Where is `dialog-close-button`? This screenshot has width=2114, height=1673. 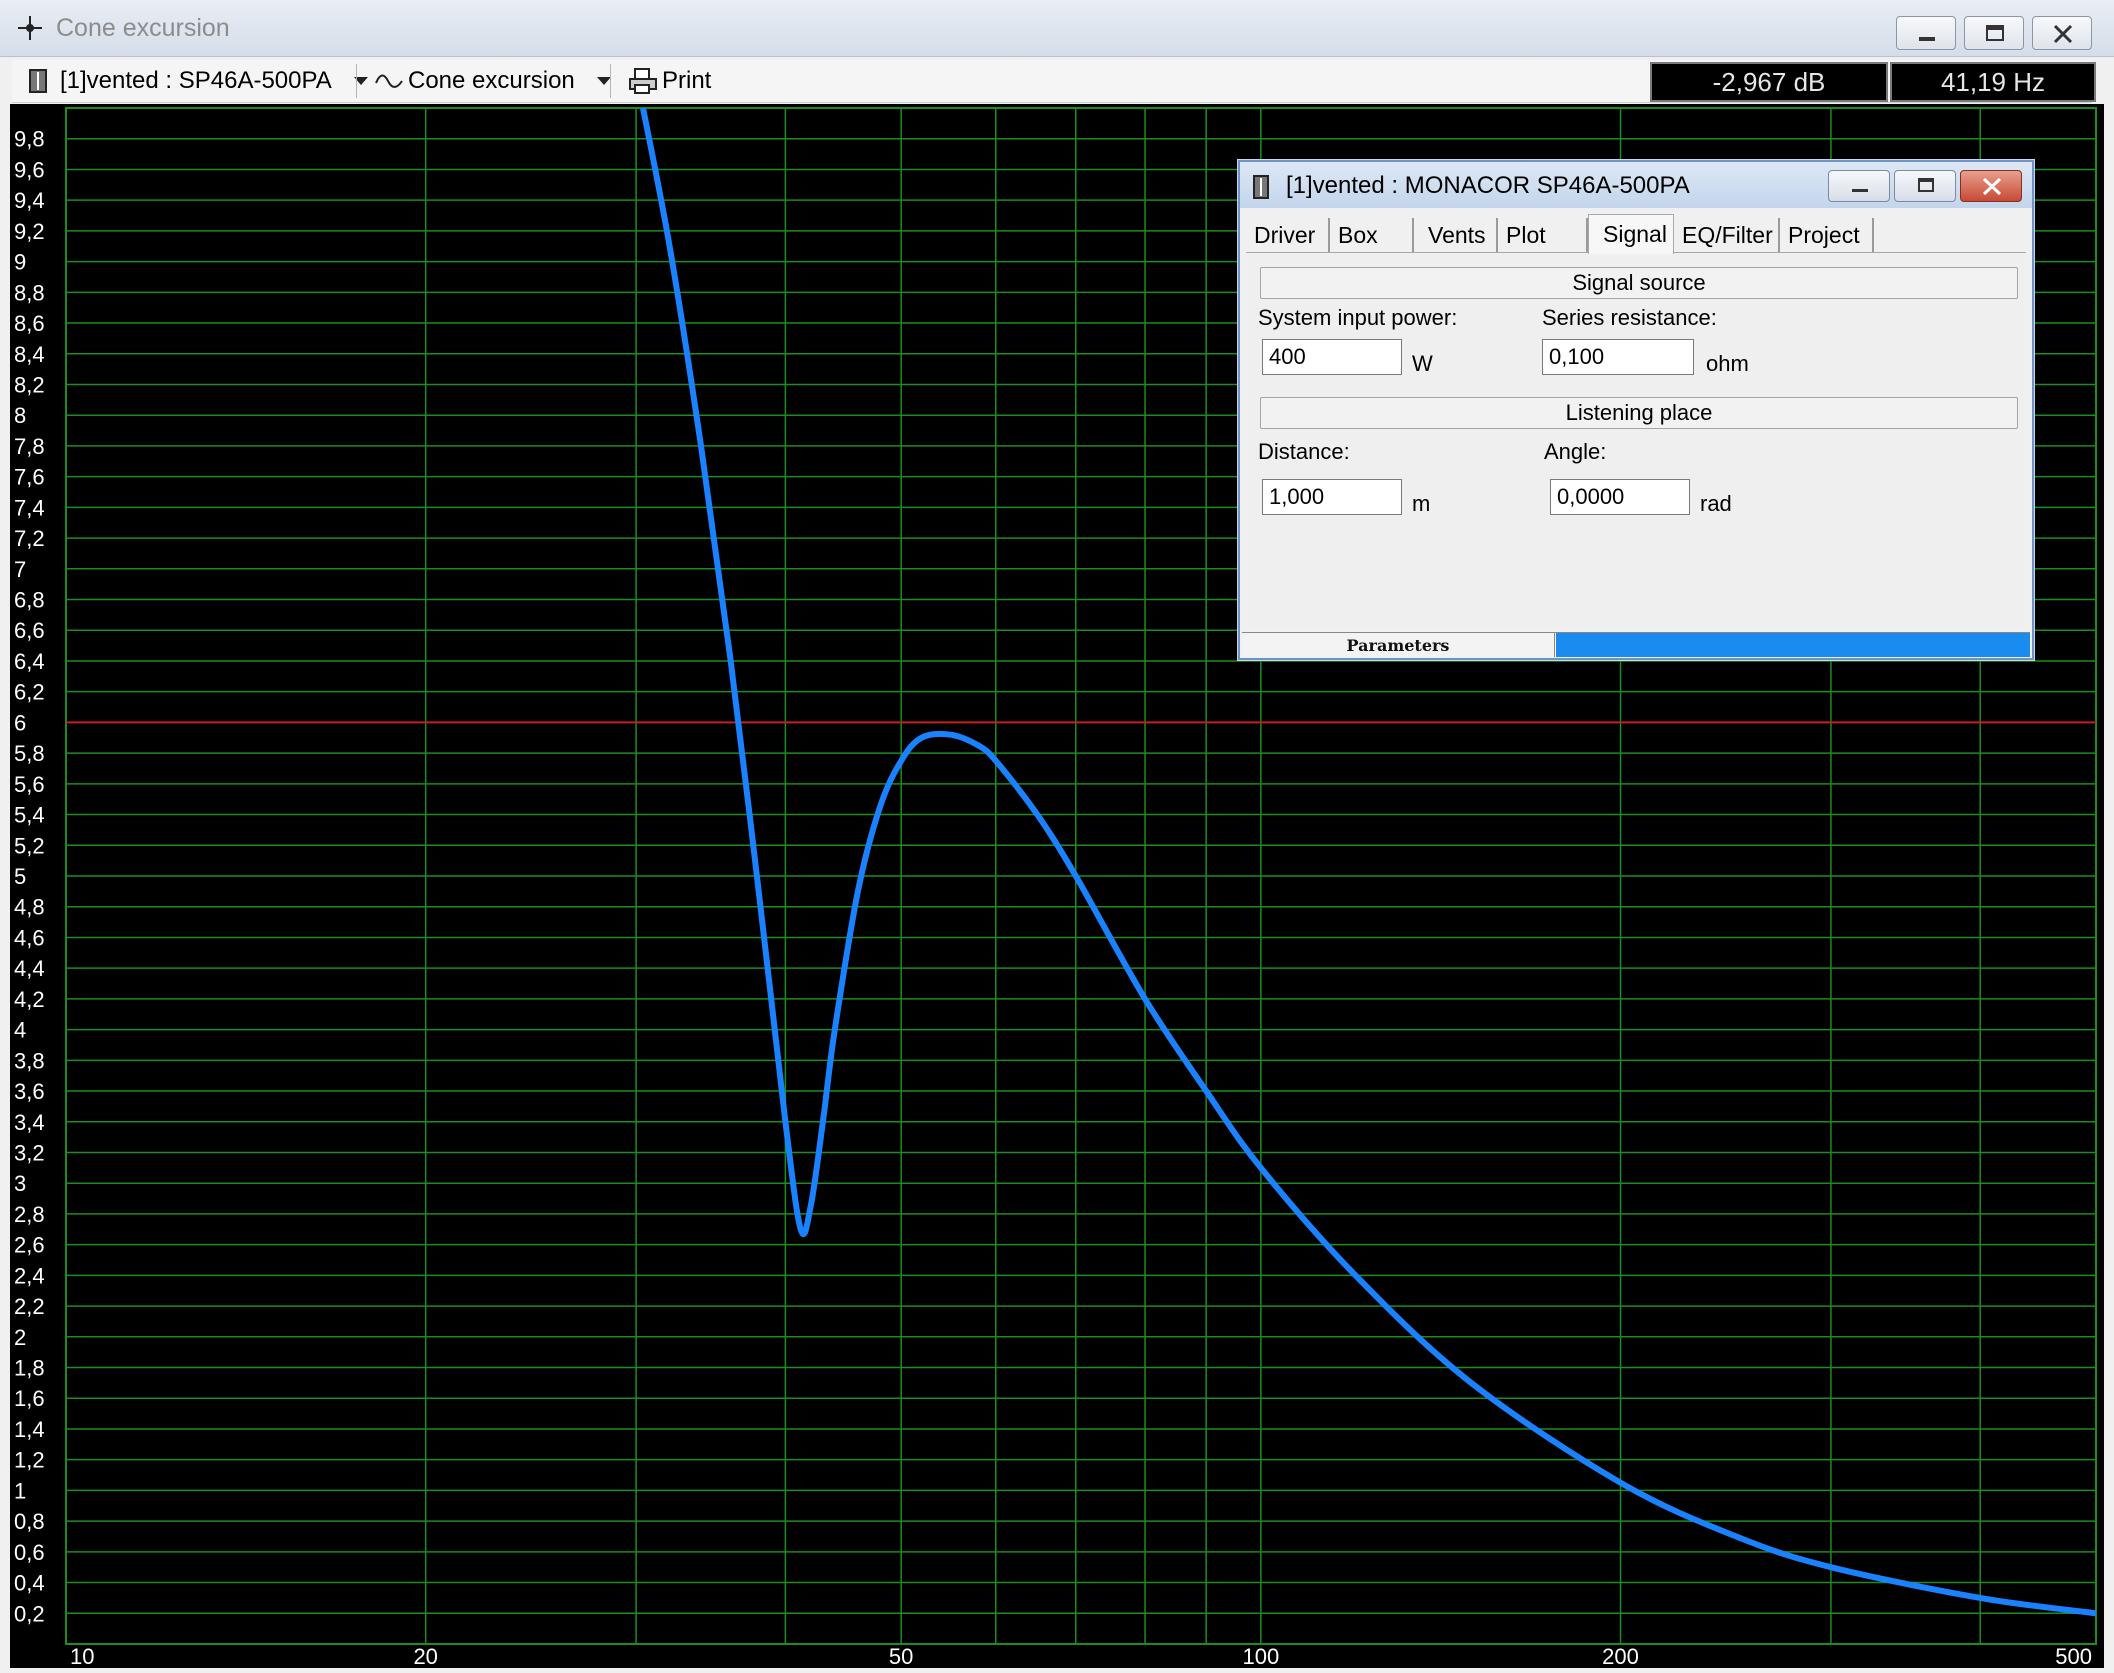 dialog-close-button is located at coordinates (1991, 186).